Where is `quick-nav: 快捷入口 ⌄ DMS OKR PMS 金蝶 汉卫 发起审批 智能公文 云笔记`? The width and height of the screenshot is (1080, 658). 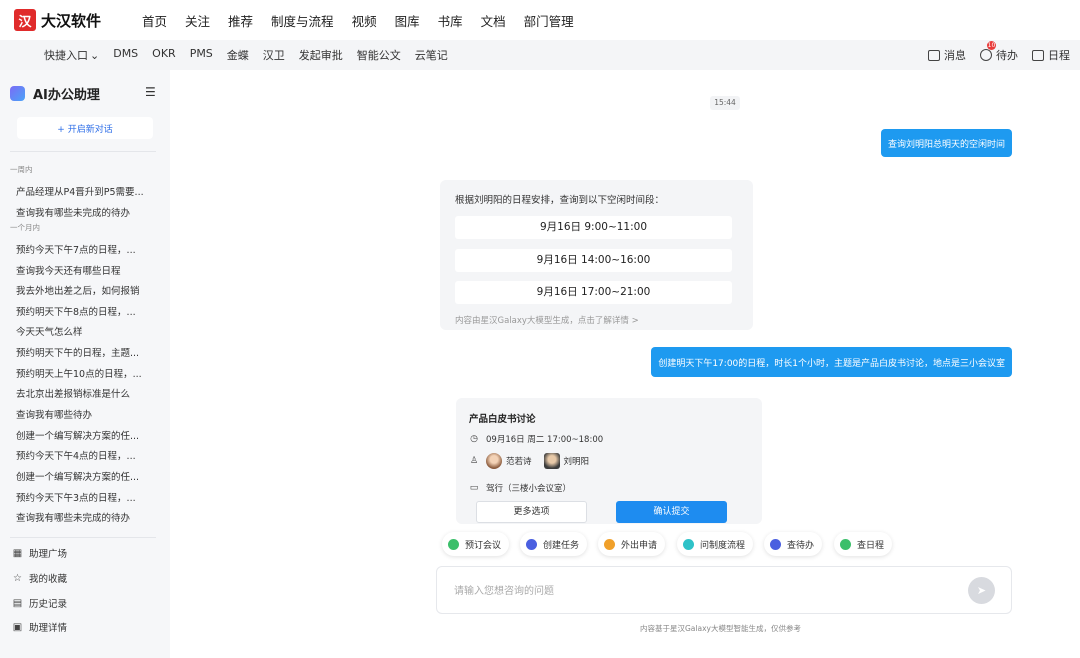
quick-nav: 快捷入口 ⌄ DMS OKR PMS 金蝶 汉卫 发起审批 智能公文 云笔记 is located at coordinates (253, 55).